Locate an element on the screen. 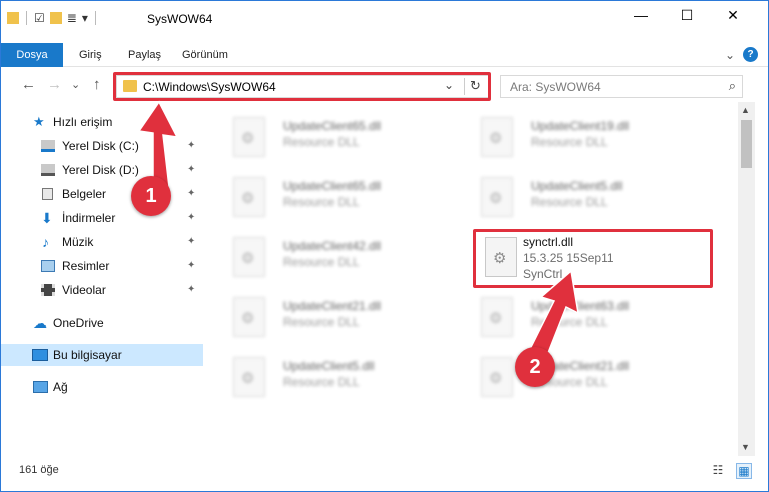 The width and height of the screenshot is (769, 492). arrow-to-address-bar is located at coordinates (158, 144).